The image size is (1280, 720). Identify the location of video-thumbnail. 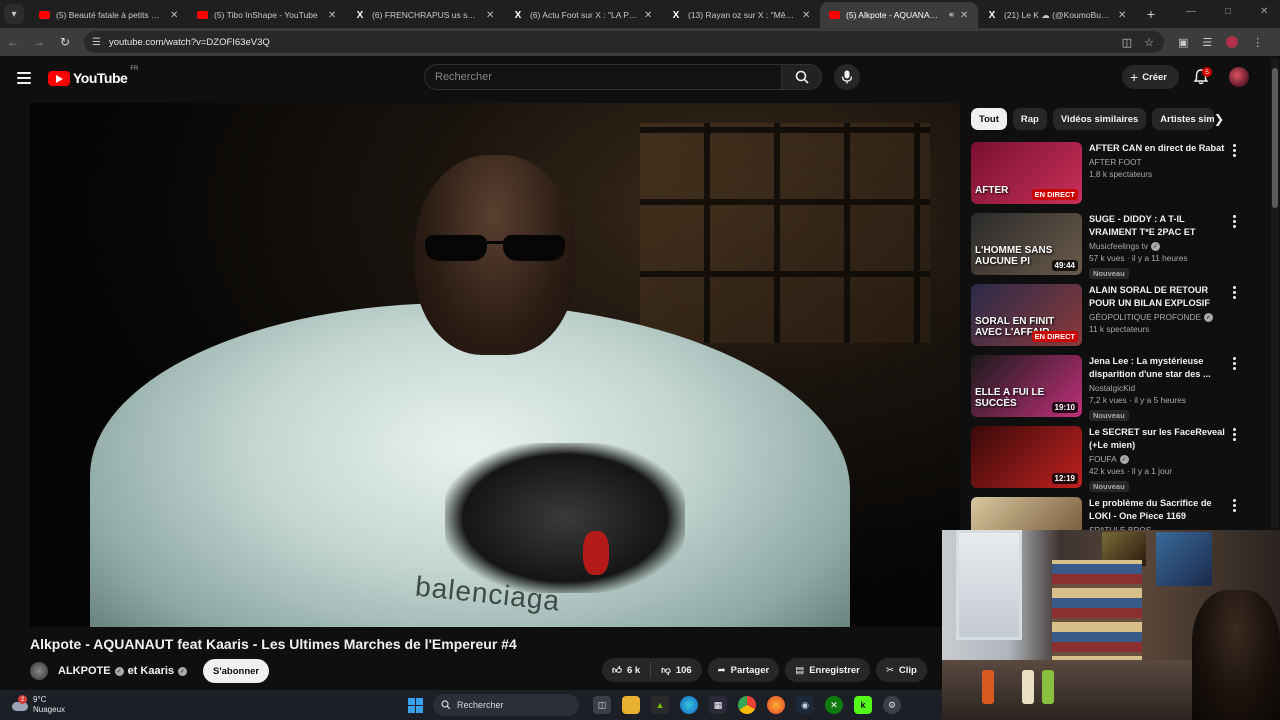
(1026, 513).